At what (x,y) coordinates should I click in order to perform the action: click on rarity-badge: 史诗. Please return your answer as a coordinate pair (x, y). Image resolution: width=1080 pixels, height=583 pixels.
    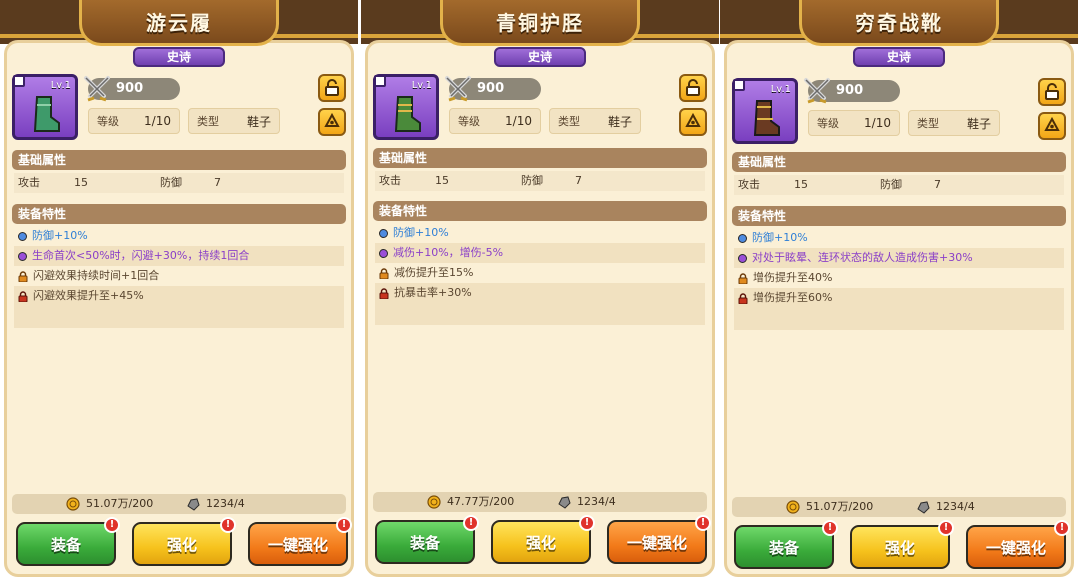
    Looking at the image, I should click on (540, 57).